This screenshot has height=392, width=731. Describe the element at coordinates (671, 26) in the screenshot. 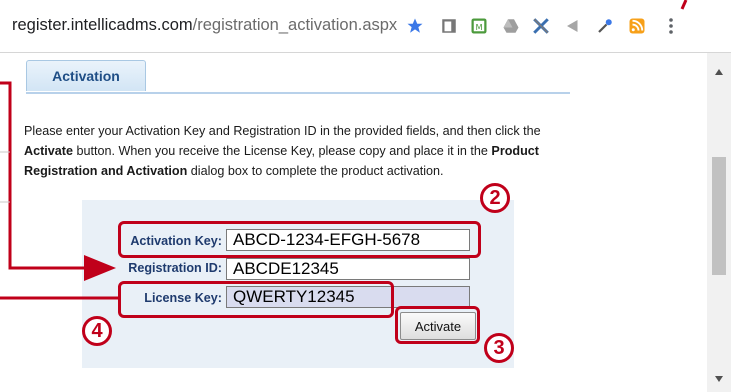

I see `menu-dots-icon` at that location.